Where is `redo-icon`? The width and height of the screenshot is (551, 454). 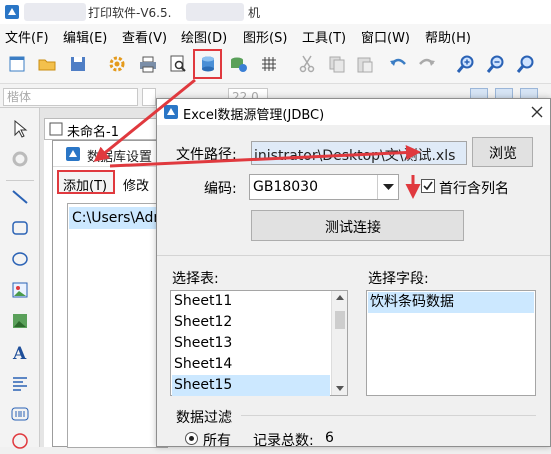
redo-icon is located at coordinates (427, 64).